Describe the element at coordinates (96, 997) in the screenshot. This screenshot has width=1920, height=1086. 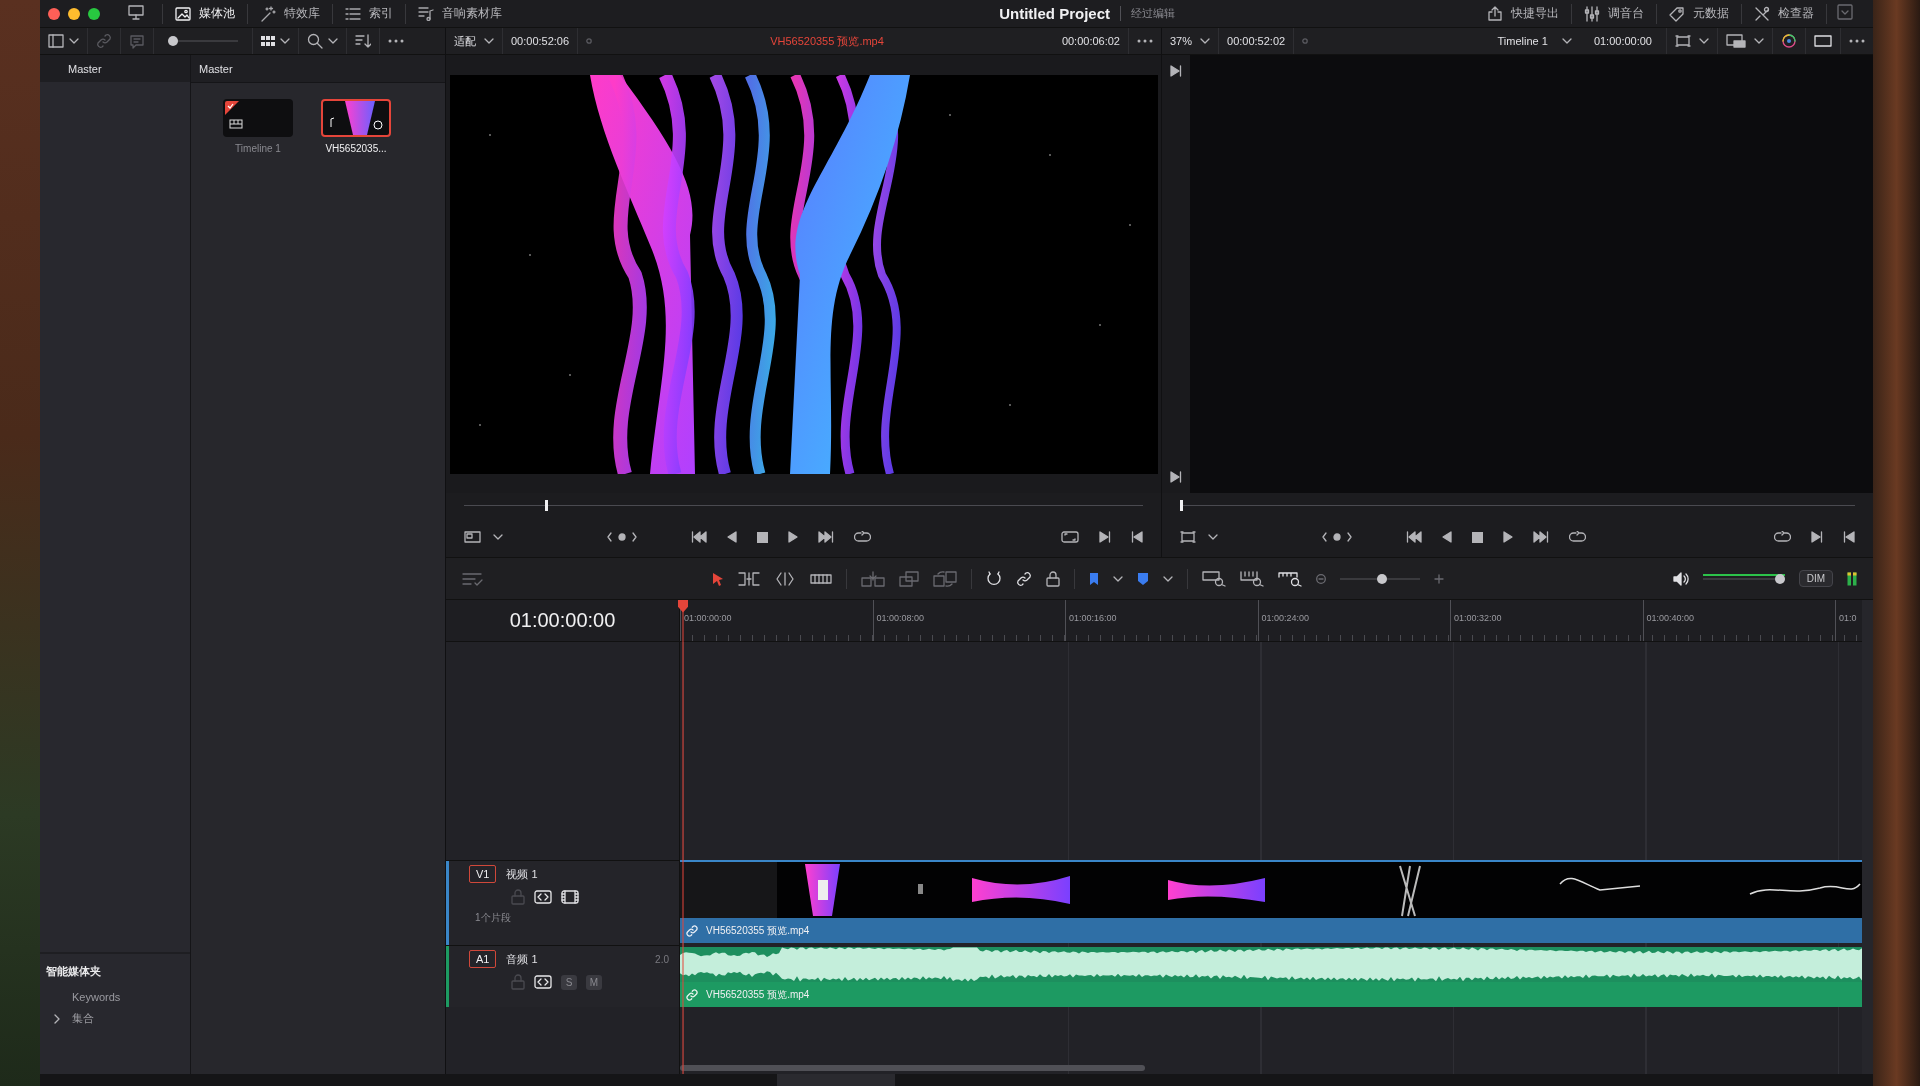
I see `smart-bin-item: Keywords` at that location.